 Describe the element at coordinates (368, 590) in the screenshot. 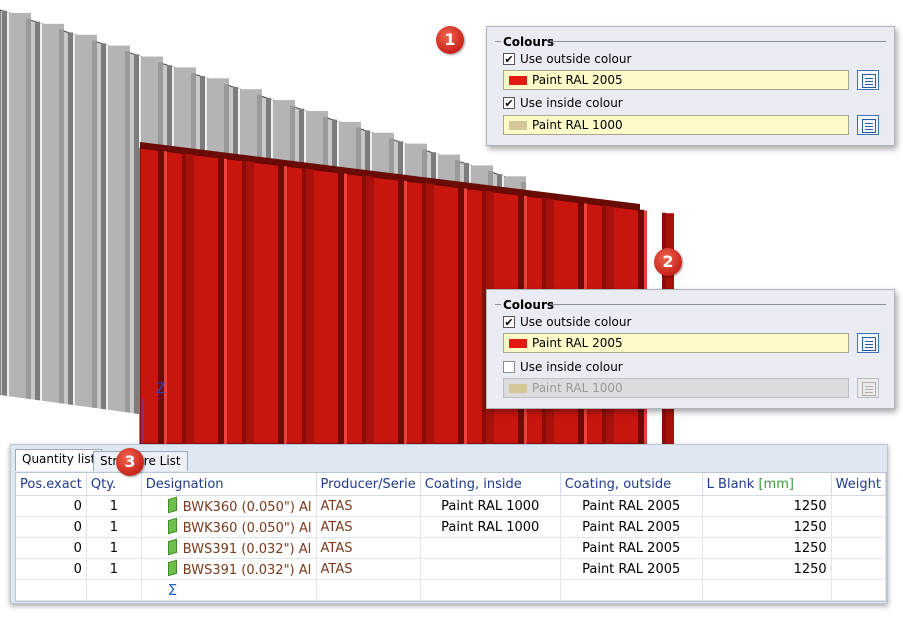

I see `sum-cell-producer` at that location.